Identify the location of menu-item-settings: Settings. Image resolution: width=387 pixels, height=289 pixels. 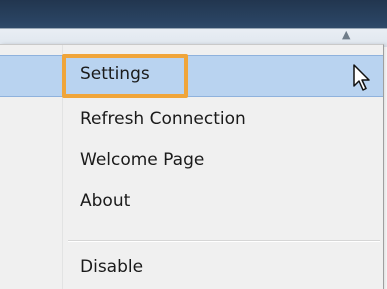
(191, 76).